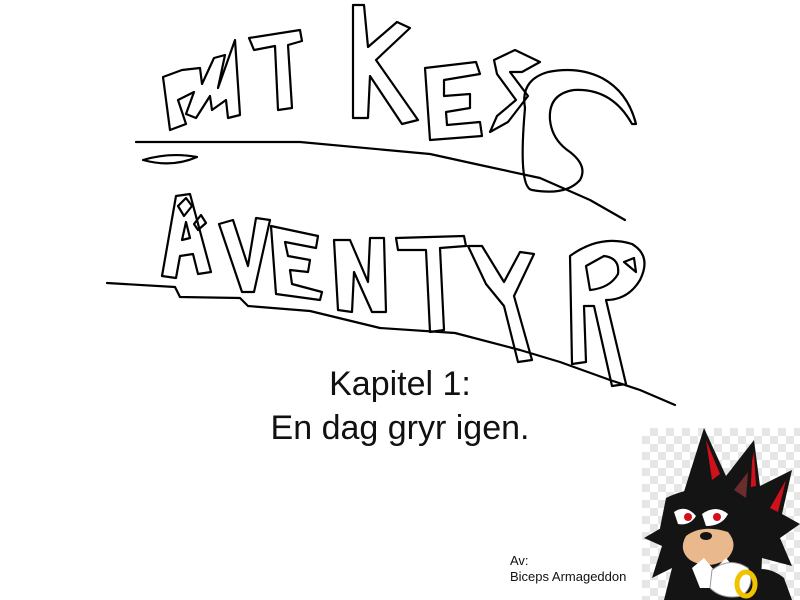  I want to click on title-letter-t, so click(431, 284).